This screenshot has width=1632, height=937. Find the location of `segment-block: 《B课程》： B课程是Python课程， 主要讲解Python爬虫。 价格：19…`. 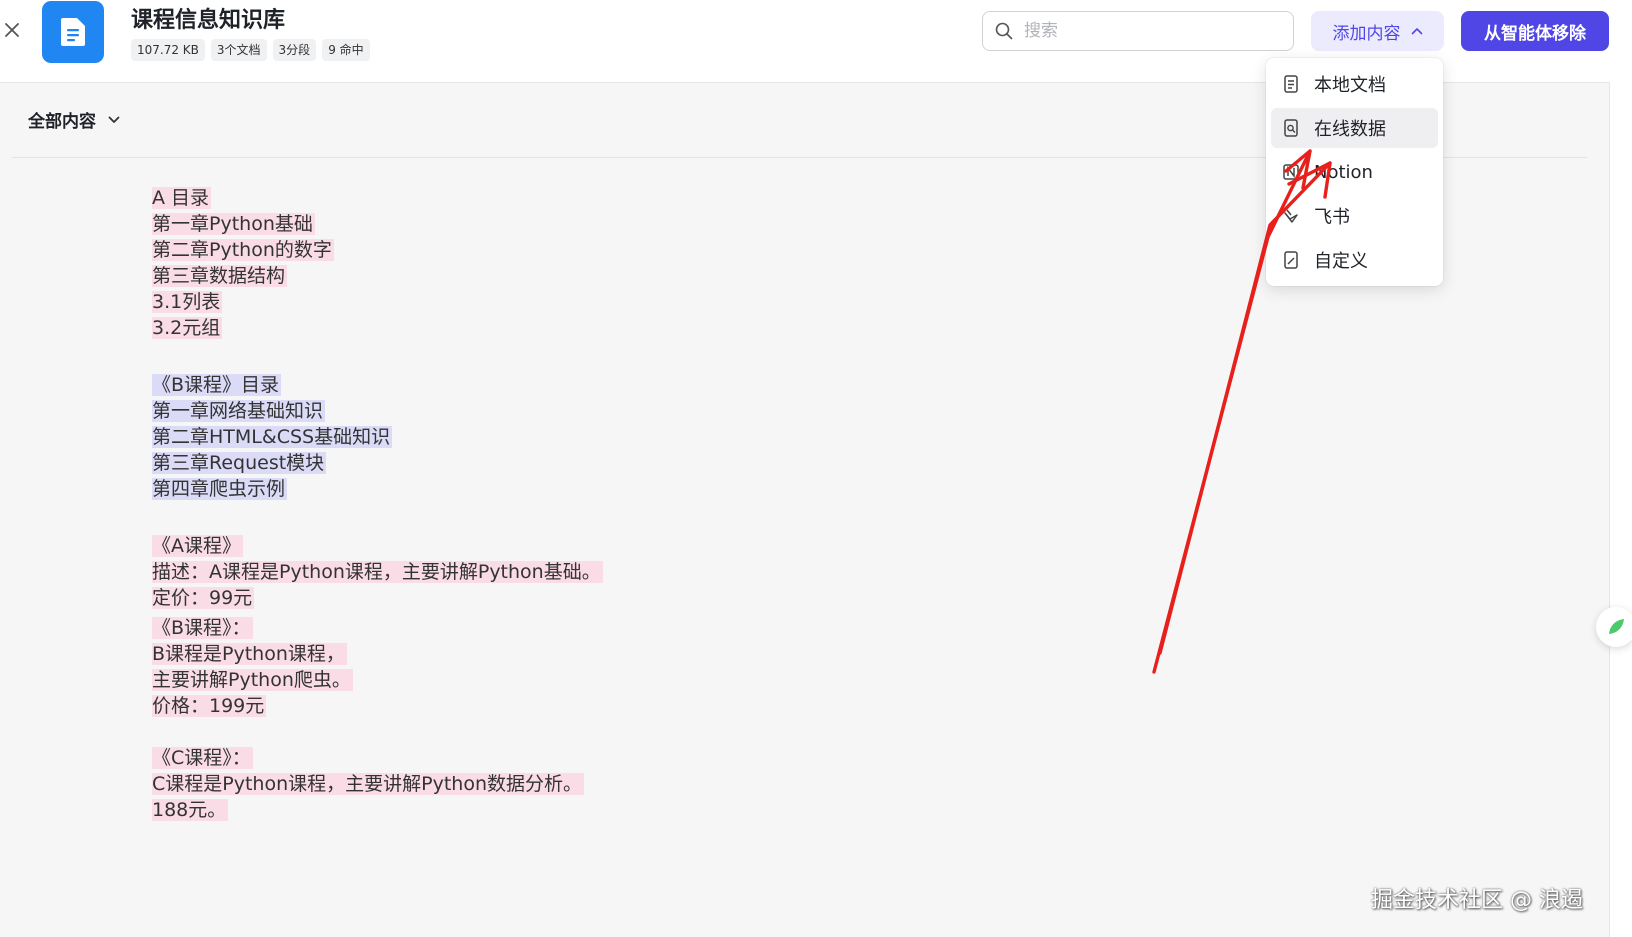

segment-block: 《B课程》： B课程是Python课程， 主要讲解Python爬虫。 价格：19… is located at coordinates (252, 667).